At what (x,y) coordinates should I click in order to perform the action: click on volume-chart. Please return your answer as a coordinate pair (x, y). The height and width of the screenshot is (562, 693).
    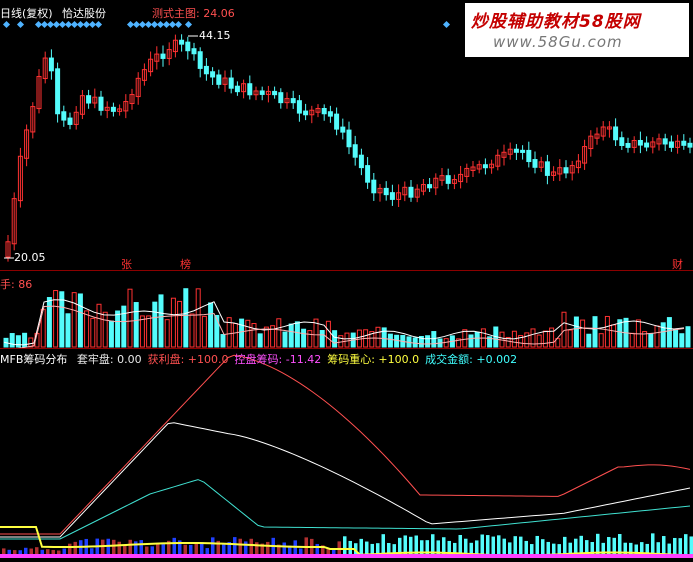
    Looking at the image, I should click on (346, 310).